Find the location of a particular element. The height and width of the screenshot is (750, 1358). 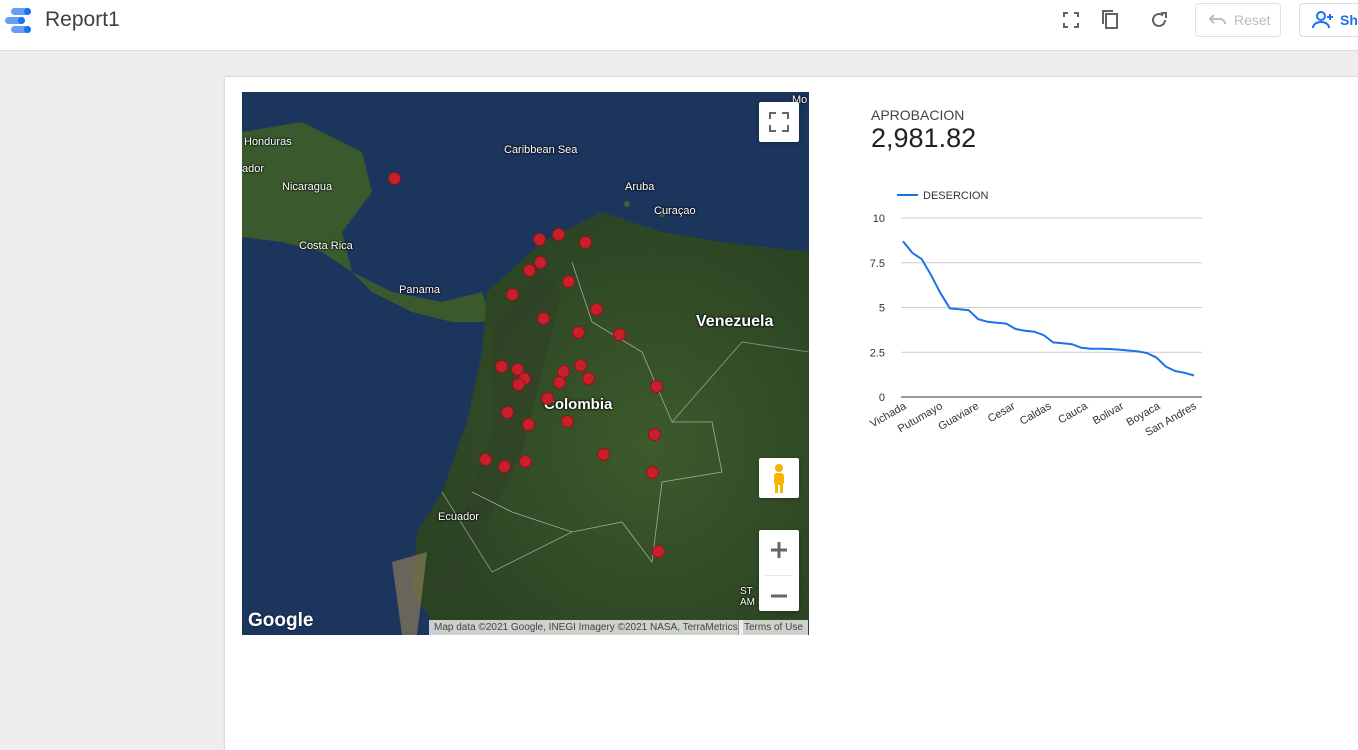

map-label-venezuela: Venezuela is located at coordinates (735, 321).